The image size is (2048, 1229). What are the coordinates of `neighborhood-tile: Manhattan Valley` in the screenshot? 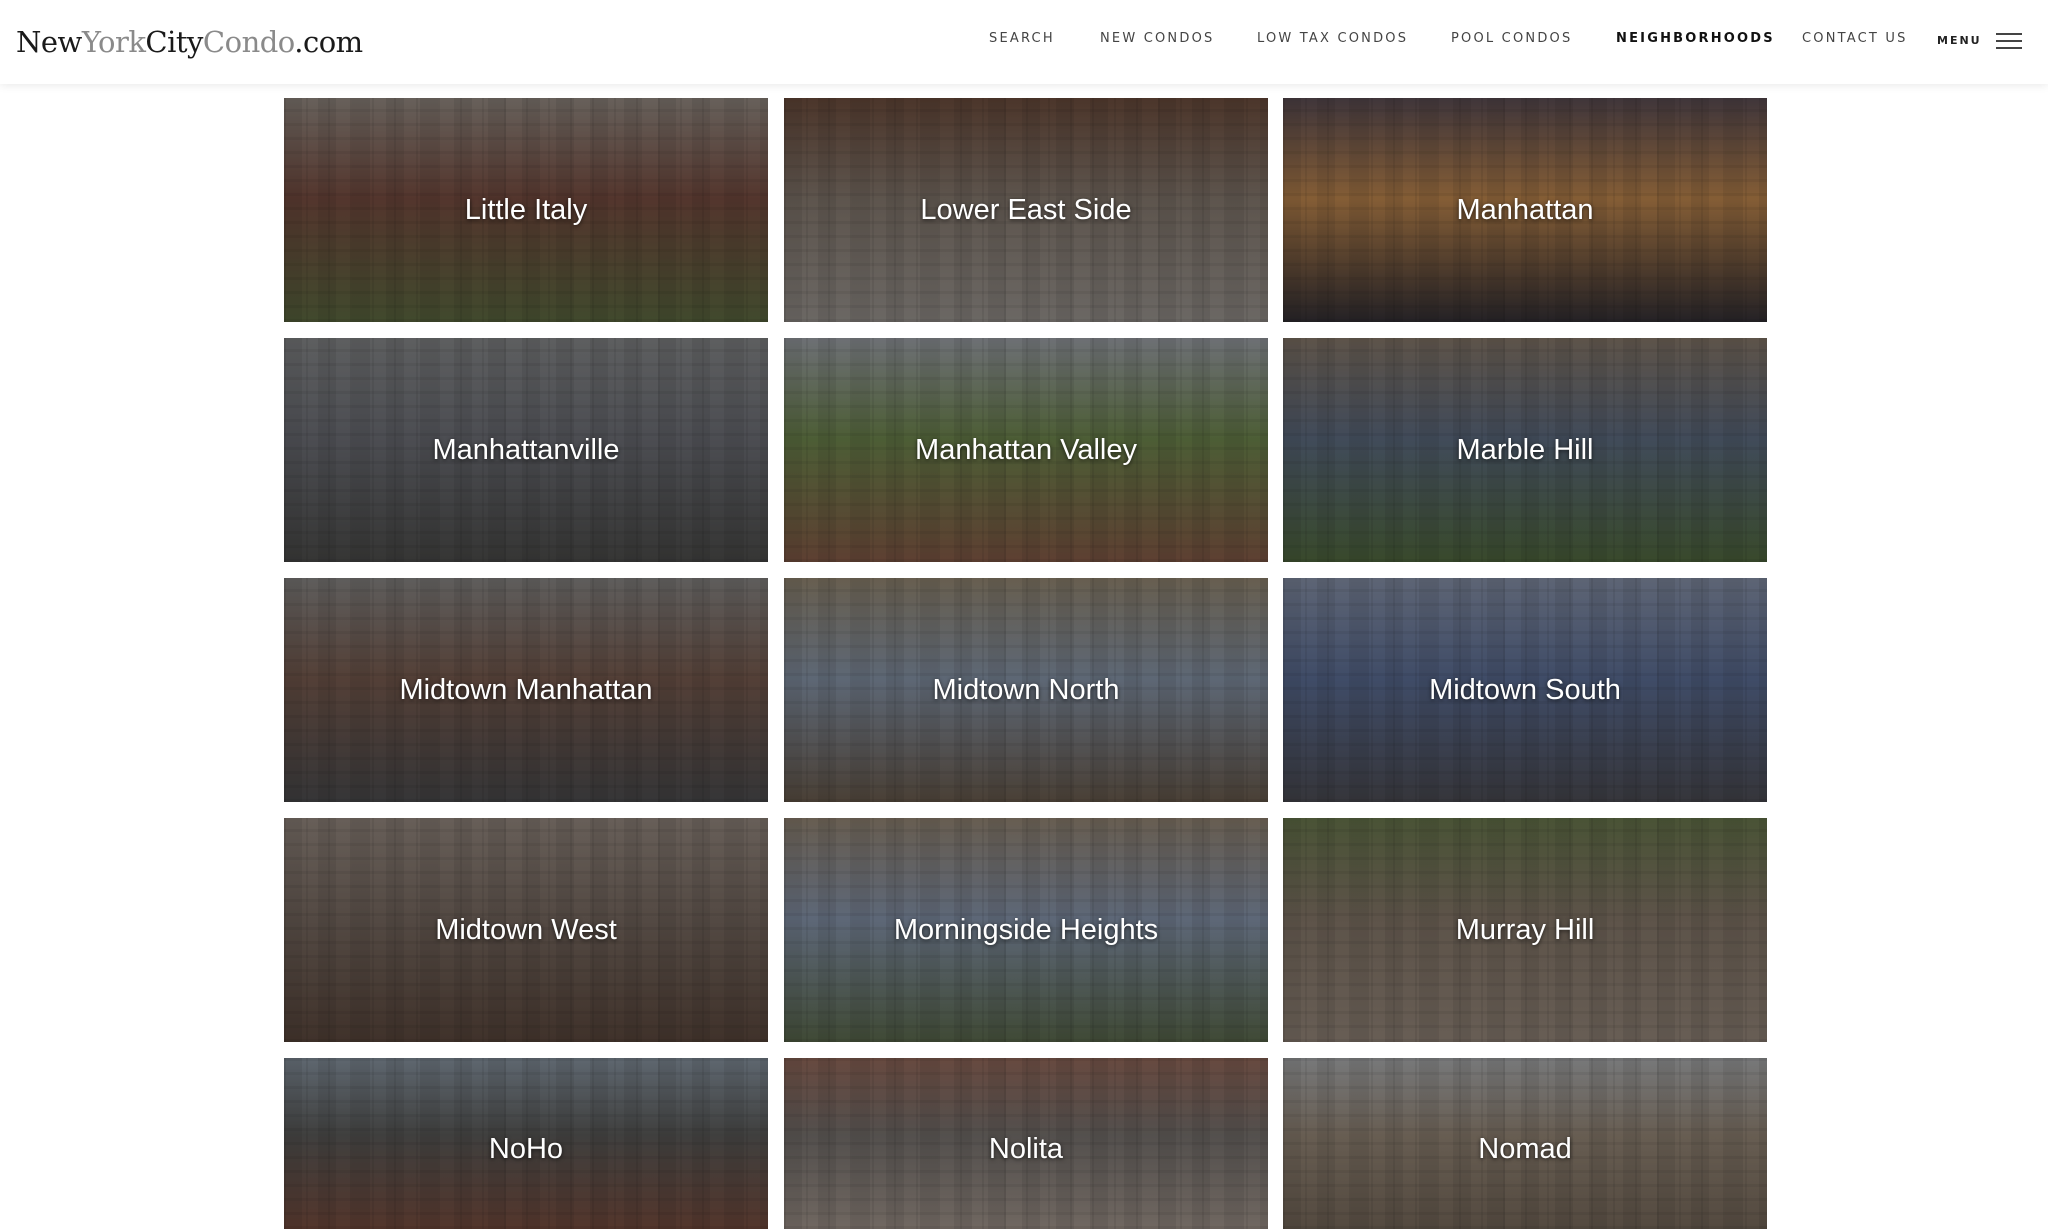 It's located at (1026, 450).